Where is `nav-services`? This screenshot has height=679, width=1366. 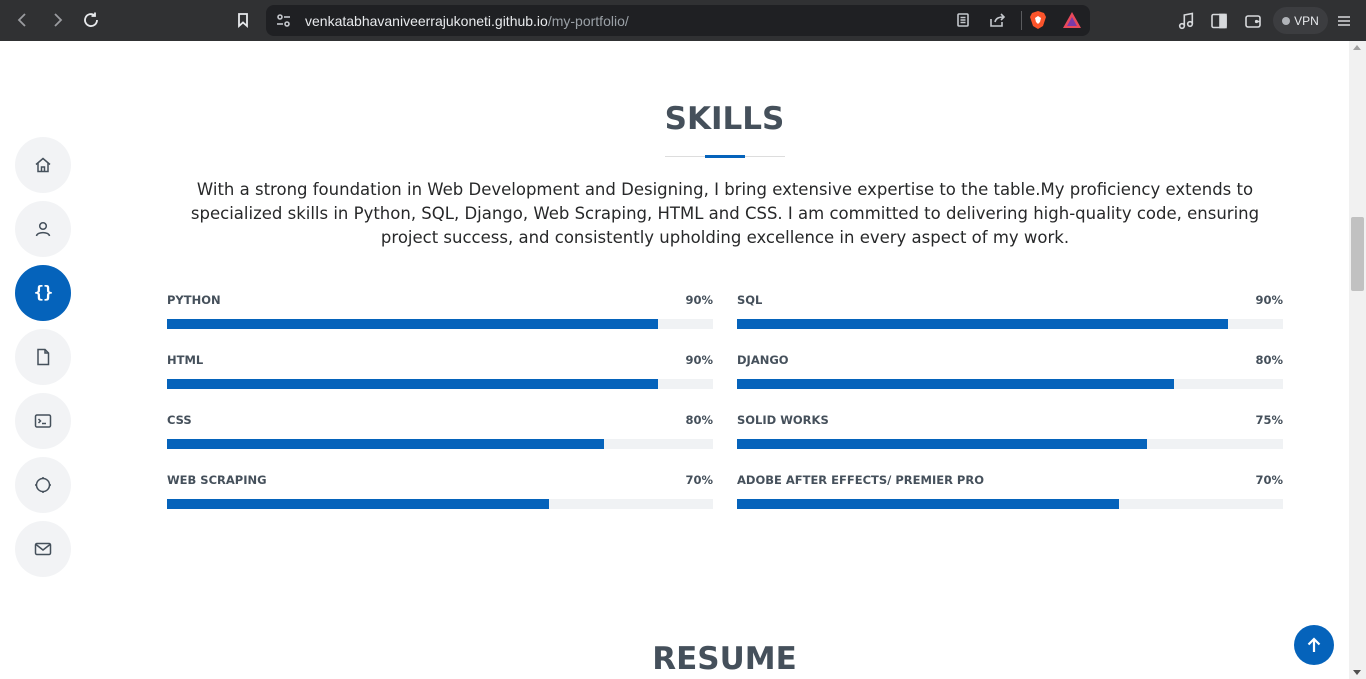
nav-services is located at coordinates (43, 485).